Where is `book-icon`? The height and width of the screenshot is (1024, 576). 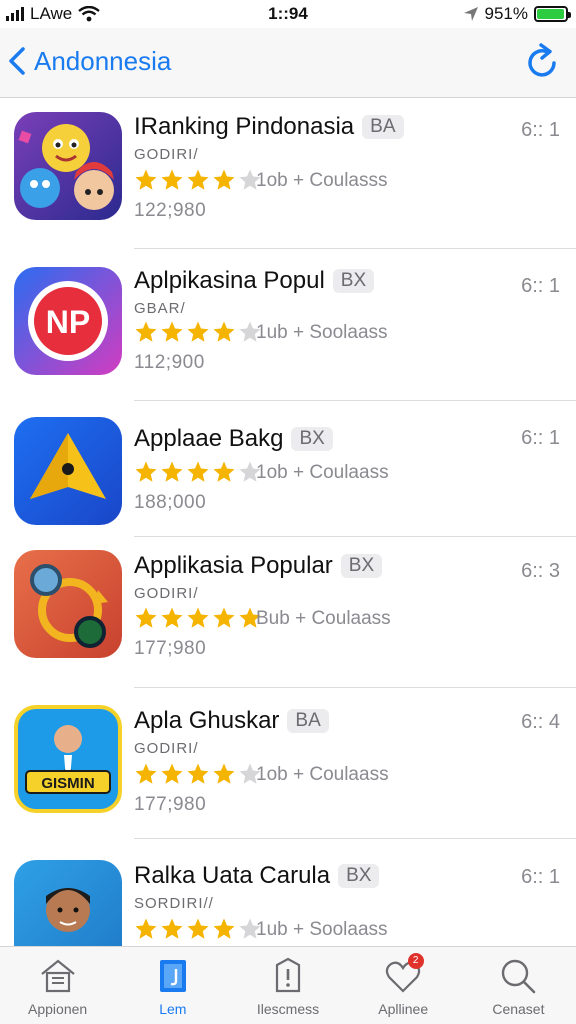
book-icon is located at coordinates (172, 976).